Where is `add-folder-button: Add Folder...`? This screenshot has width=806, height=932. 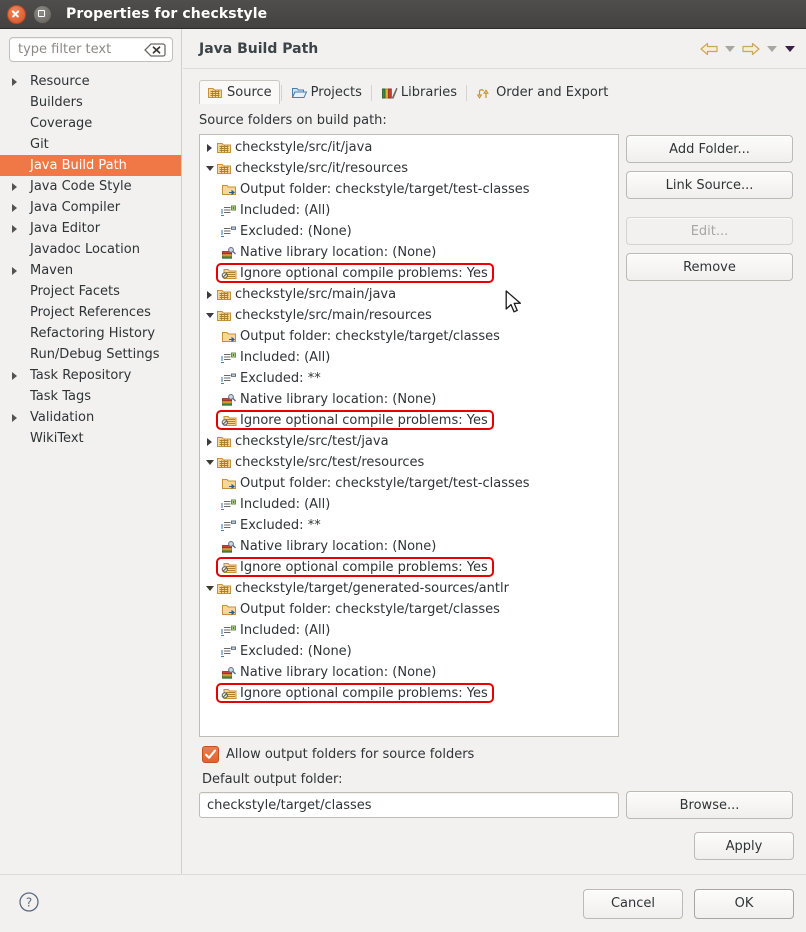 add-folder-button: Add Folder... is located at coordinates (709, 149).